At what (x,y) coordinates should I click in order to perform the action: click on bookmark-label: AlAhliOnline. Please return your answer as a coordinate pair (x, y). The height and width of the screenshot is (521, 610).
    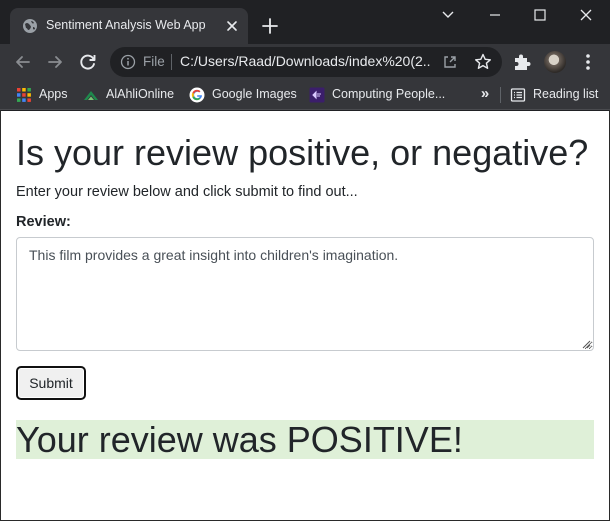
    Looking at the image, I should click on (140, 94).